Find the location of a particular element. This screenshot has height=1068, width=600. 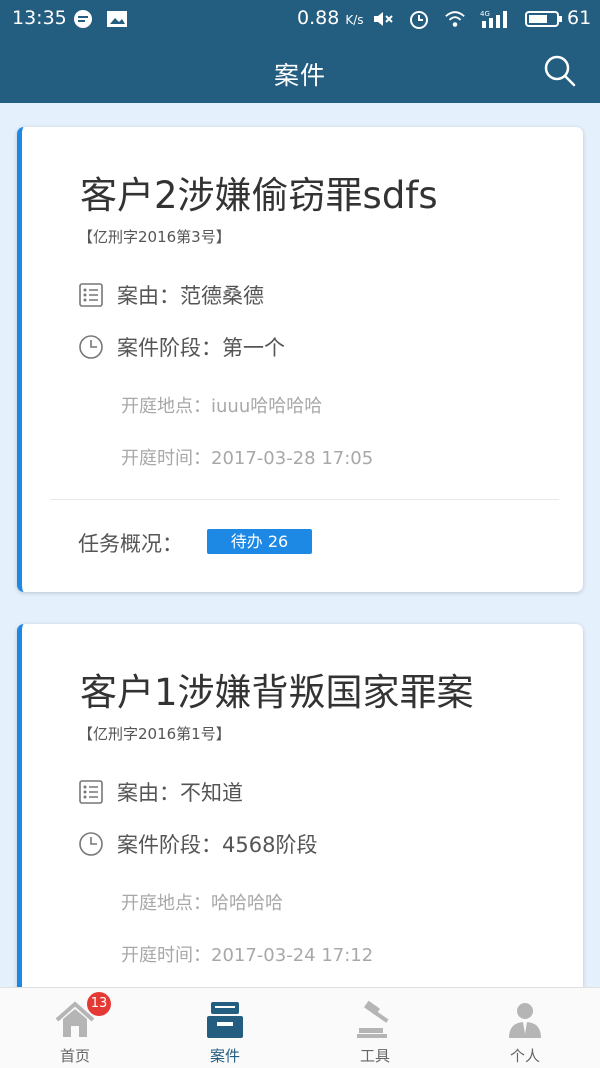

message-icon is located at coordinates (83, 19).